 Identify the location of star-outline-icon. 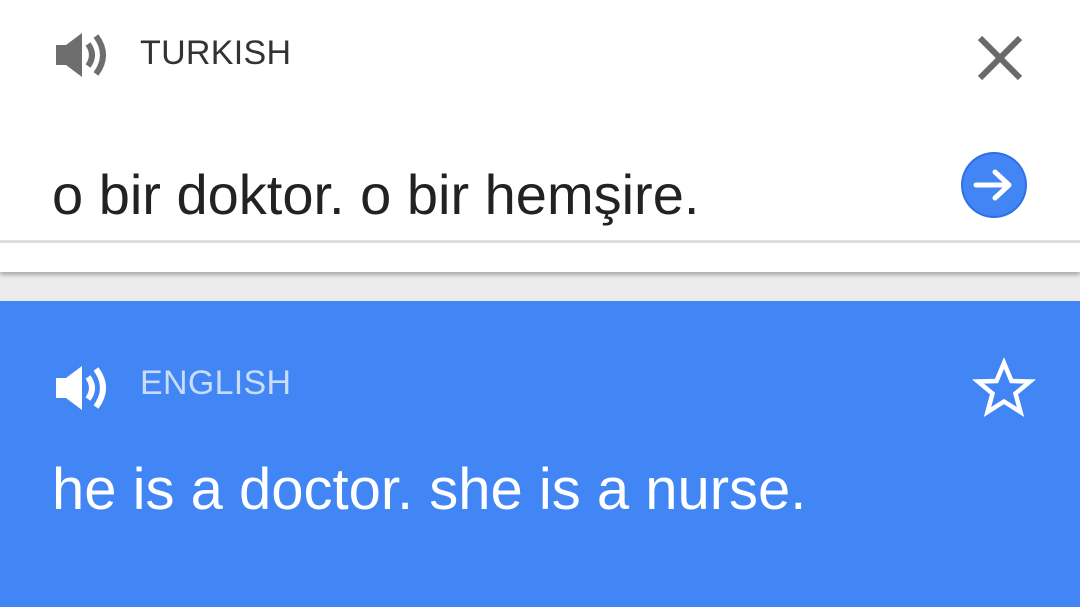
(1004, 387).